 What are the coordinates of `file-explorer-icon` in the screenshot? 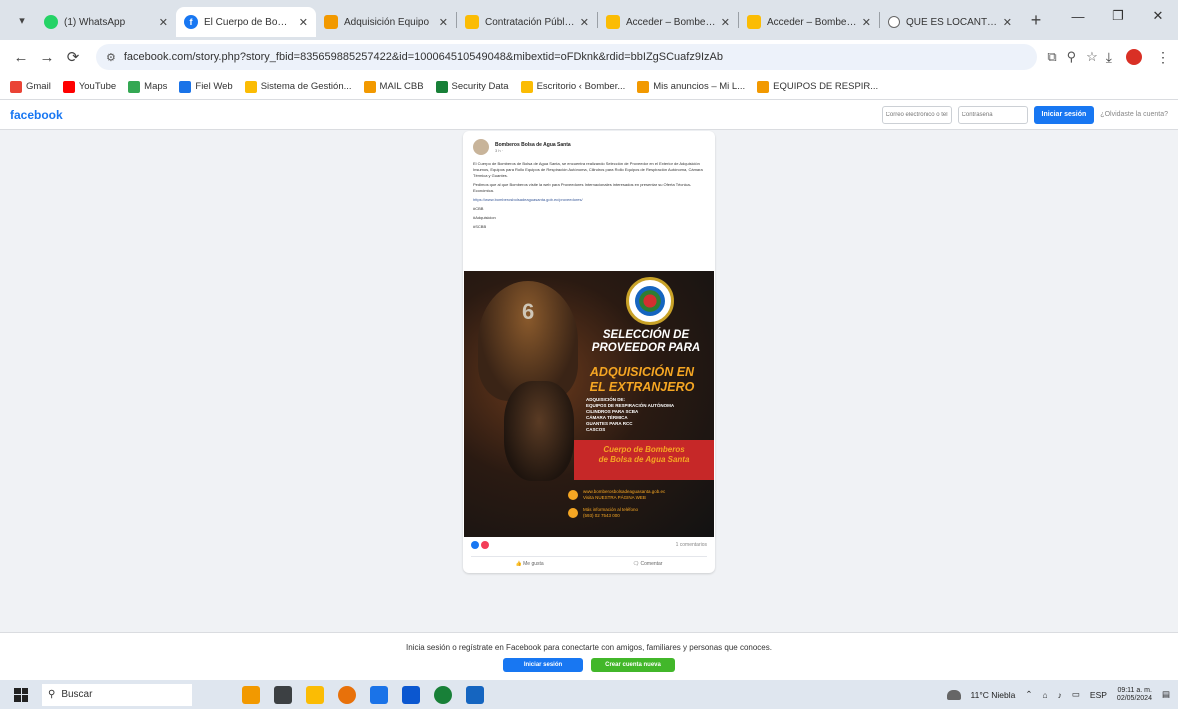 It's located at (315, 694).